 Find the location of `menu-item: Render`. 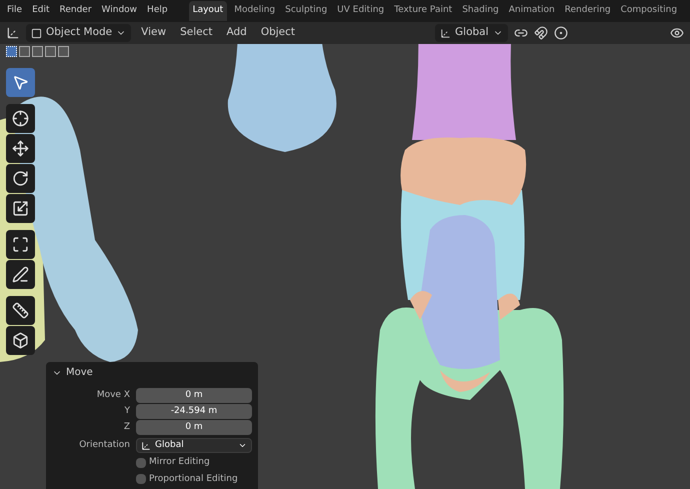

menu-item: Render is located at coordinates (75, 11).